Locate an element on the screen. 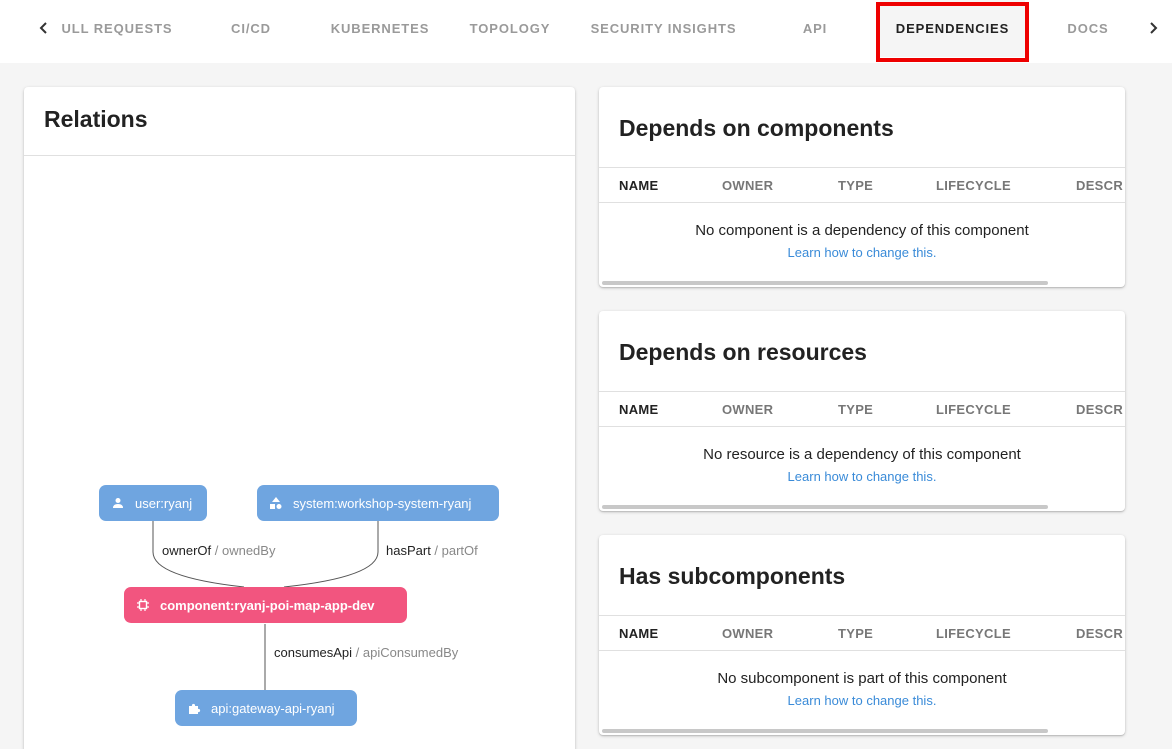  chevron-left-icon is located at coordinates (43, 28).